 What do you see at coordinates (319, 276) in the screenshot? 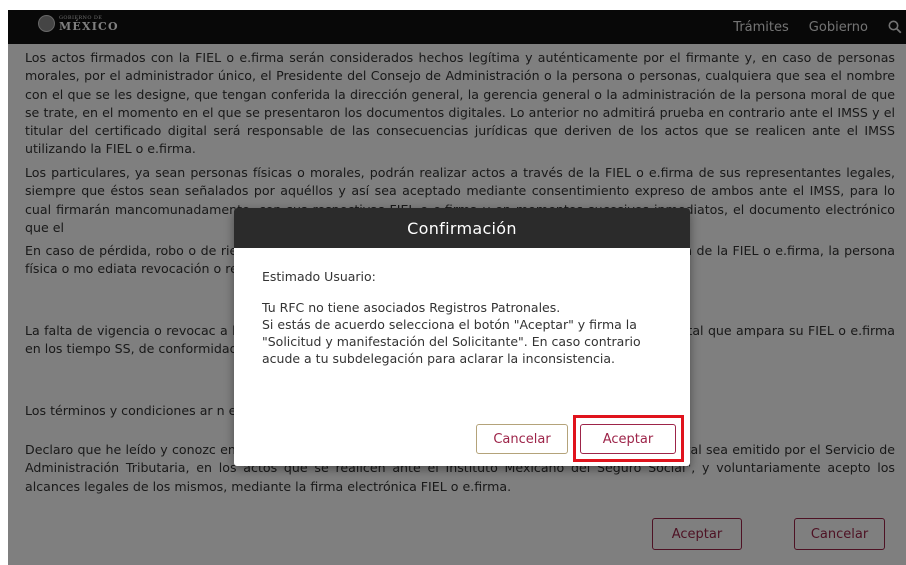
I see `modal-greeting: Estimado Usuario:` at bounding box center [319, 276].